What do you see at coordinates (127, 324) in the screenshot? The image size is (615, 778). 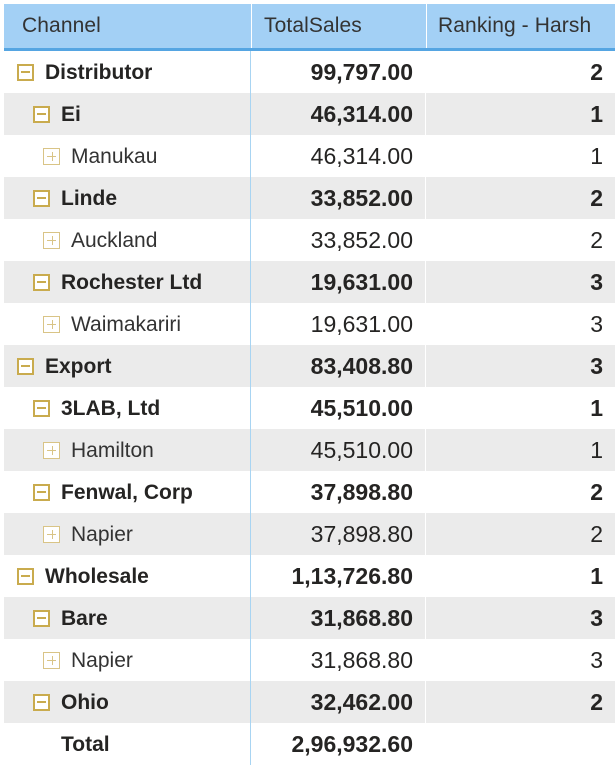 I see `cell-channel: Waimakariri` at bounding box center [127, 324].